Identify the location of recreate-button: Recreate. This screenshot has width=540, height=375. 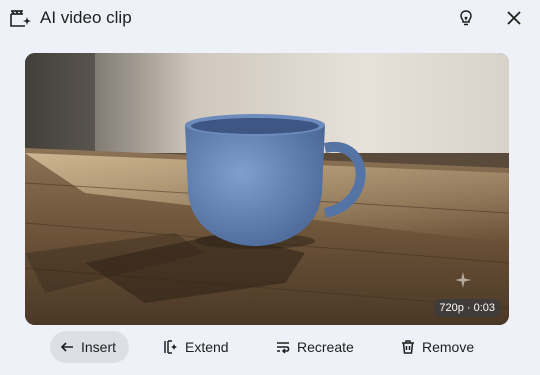
(314, 347).